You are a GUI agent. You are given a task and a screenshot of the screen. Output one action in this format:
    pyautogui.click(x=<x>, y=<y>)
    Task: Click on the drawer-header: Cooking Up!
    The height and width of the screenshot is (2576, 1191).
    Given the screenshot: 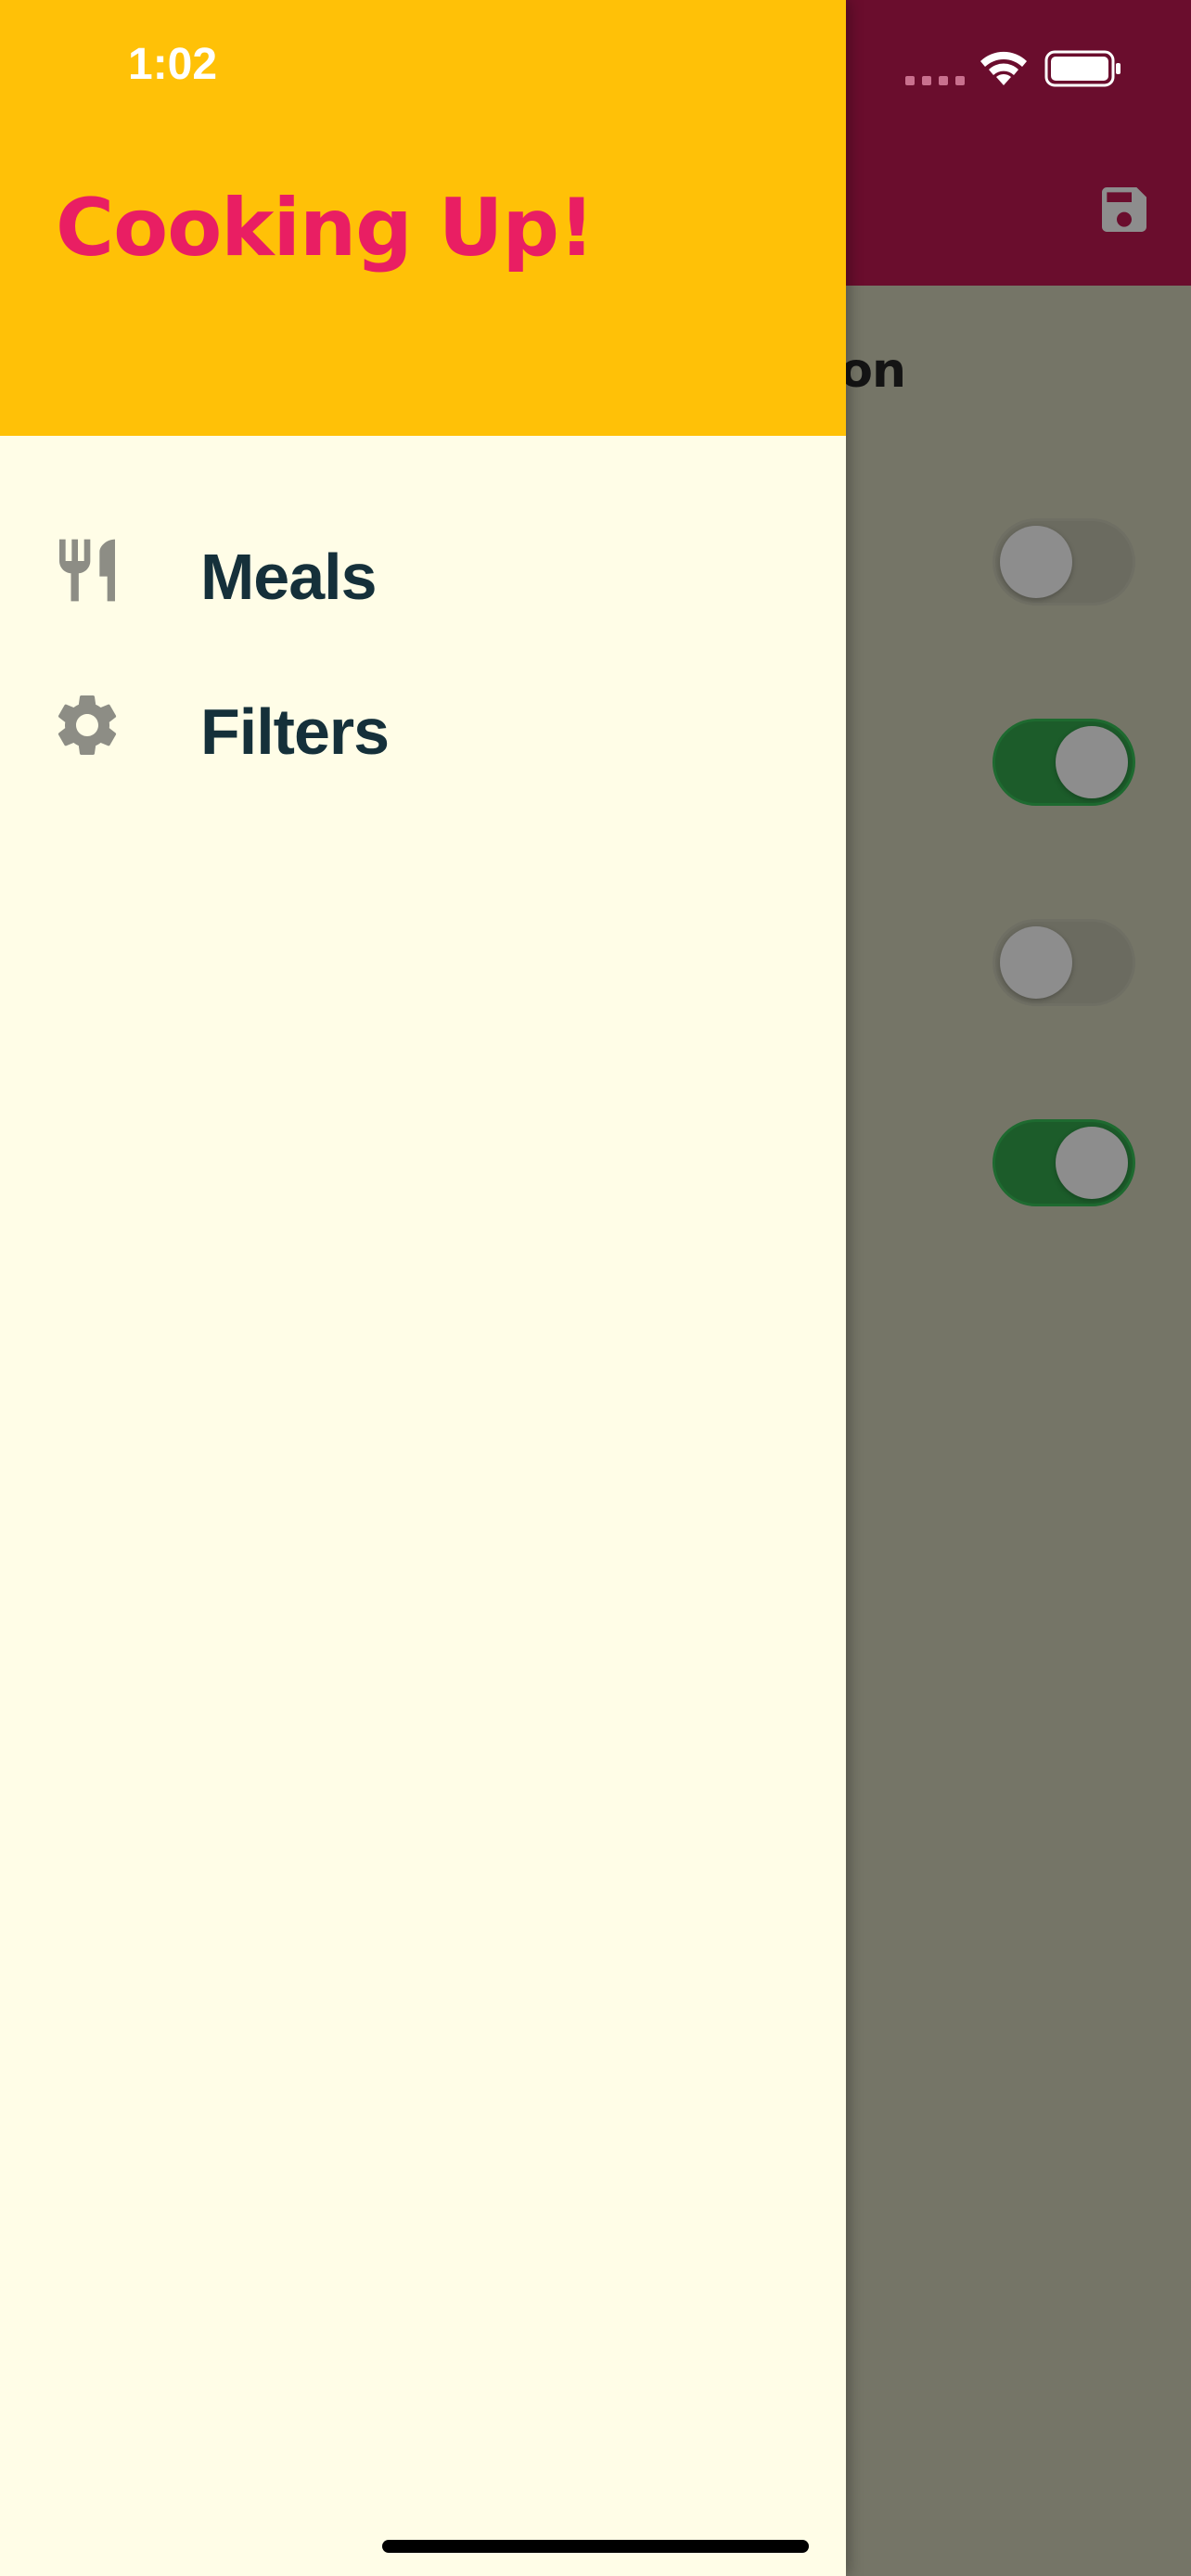 What is the action you would take?
    pyautogui.click(x=423, y=218)
    